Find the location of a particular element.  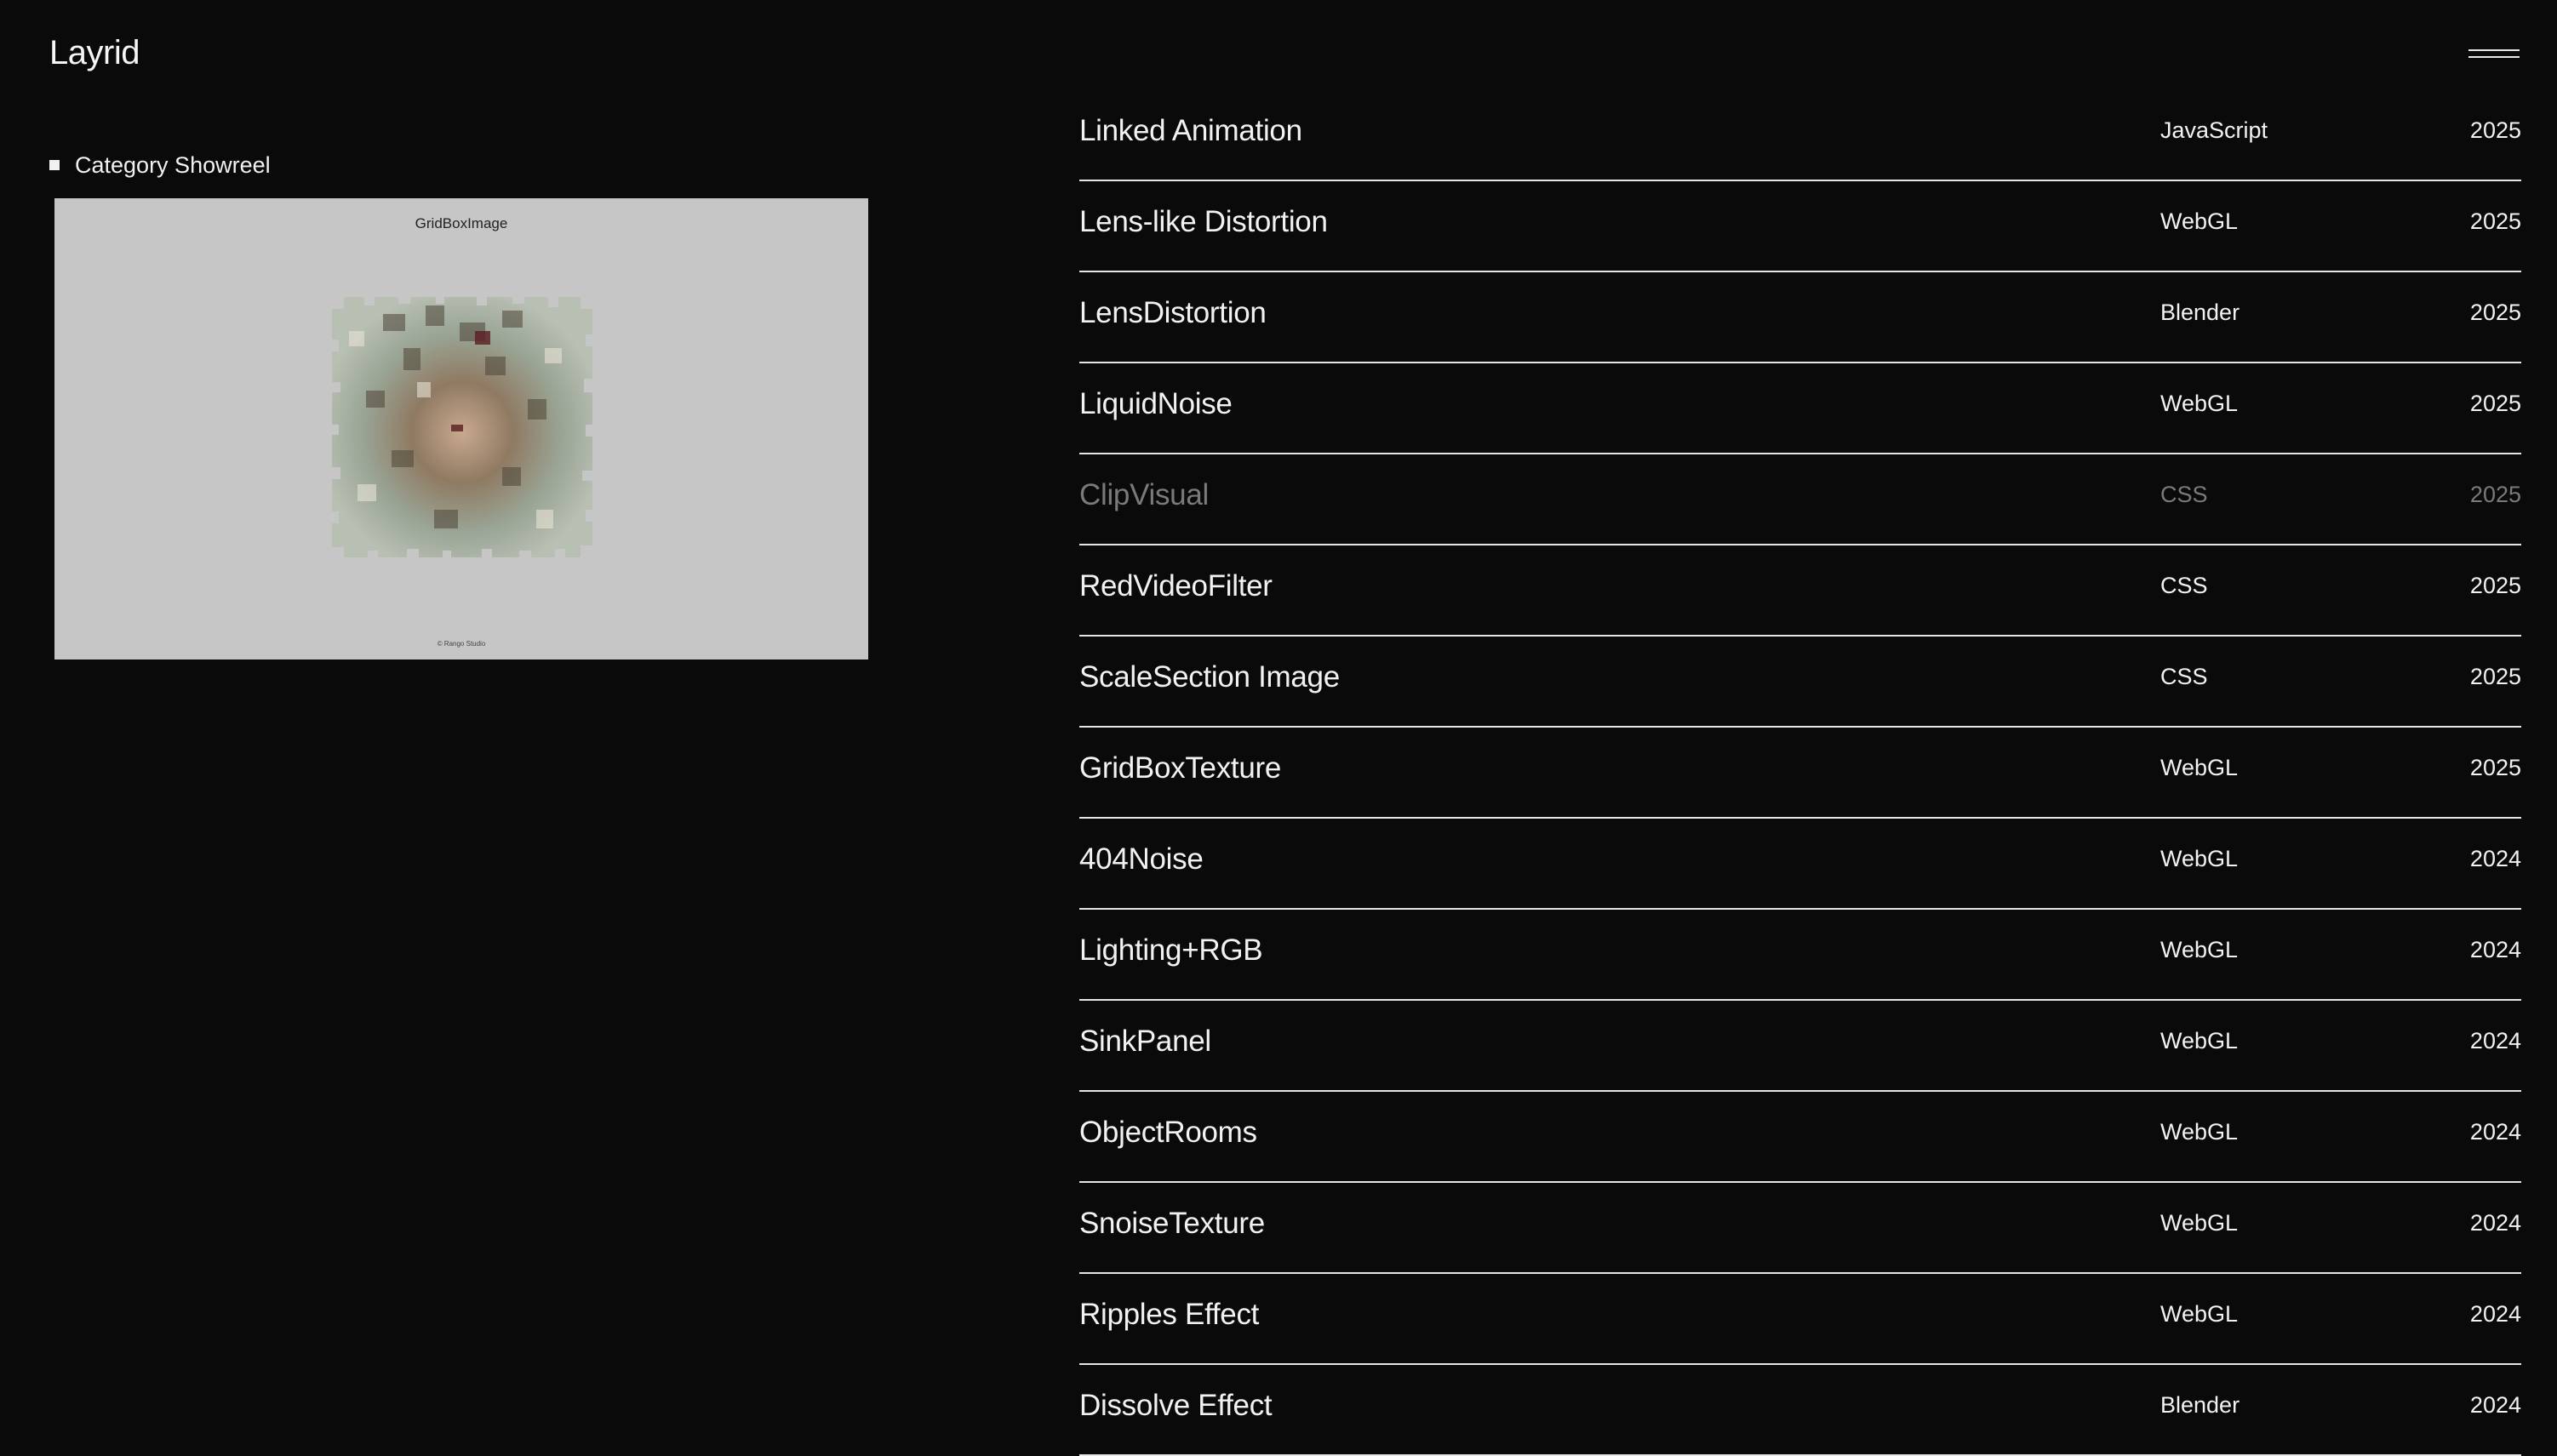

project-row-hovered: ClipVisual CSS 2025 is located at coordinates (1800, 500).